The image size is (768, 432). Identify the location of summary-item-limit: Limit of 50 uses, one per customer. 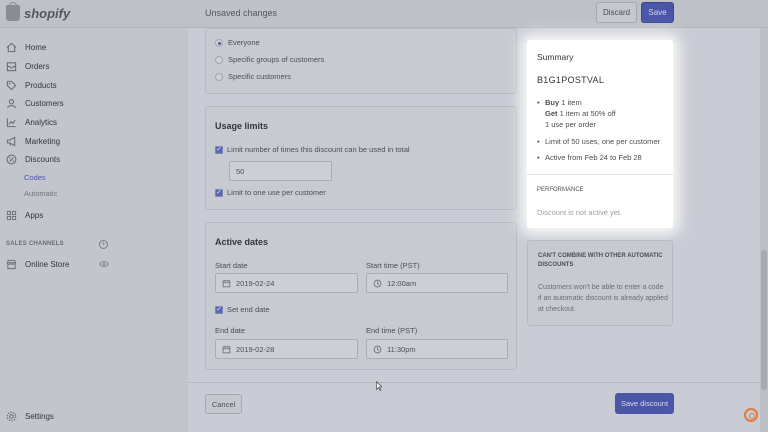
(598, 141).